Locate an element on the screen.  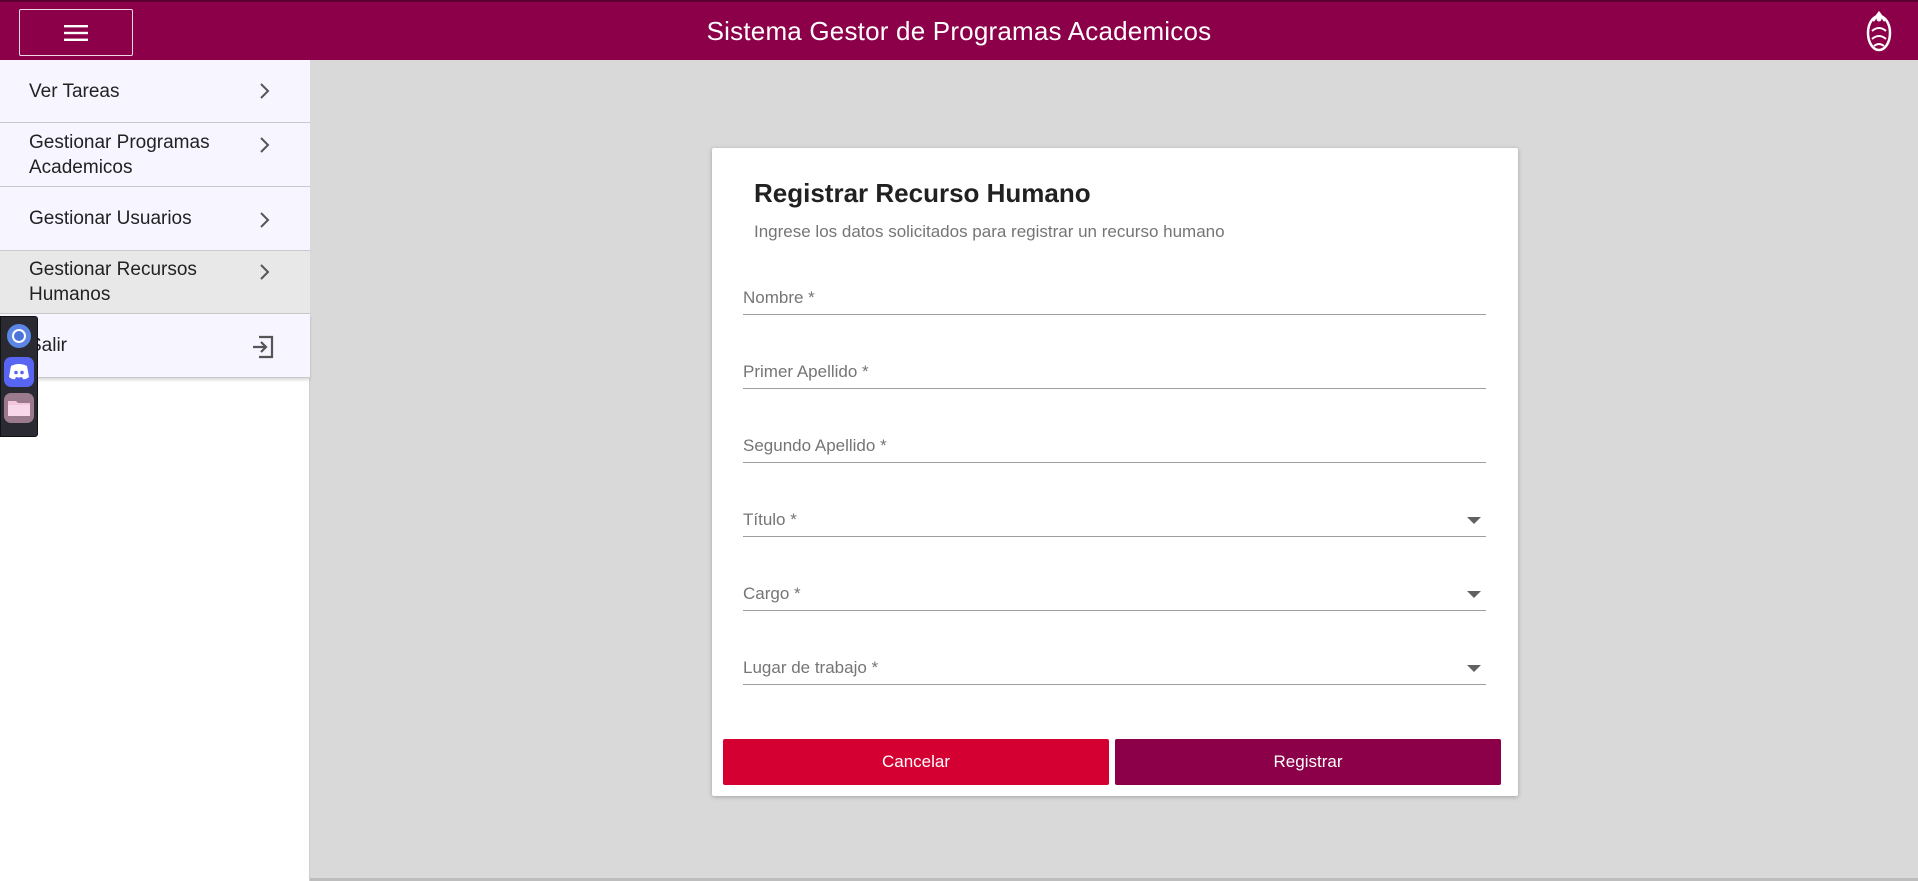
field-label: Primer Apellido * is located at coordinates (806, 371).